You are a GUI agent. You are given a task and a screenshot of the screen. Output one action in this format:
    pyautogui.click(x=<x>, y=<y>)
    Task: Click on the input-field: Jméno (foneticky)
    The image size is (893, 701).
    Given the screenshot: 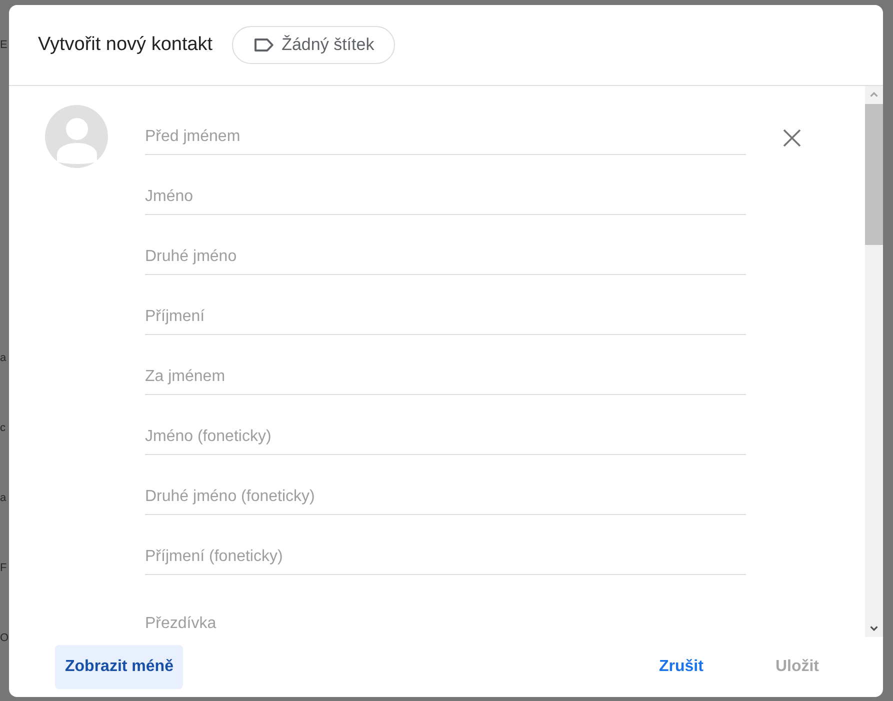 What is the action you would take?
    pyautogui.click(x=445, y=437)
    